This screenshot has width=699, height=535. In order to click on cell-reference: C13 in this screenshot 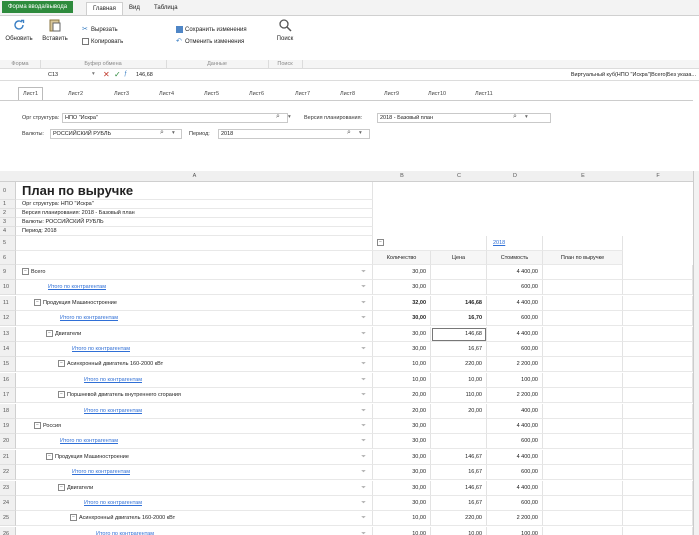, I will do `click(68, 75)`.